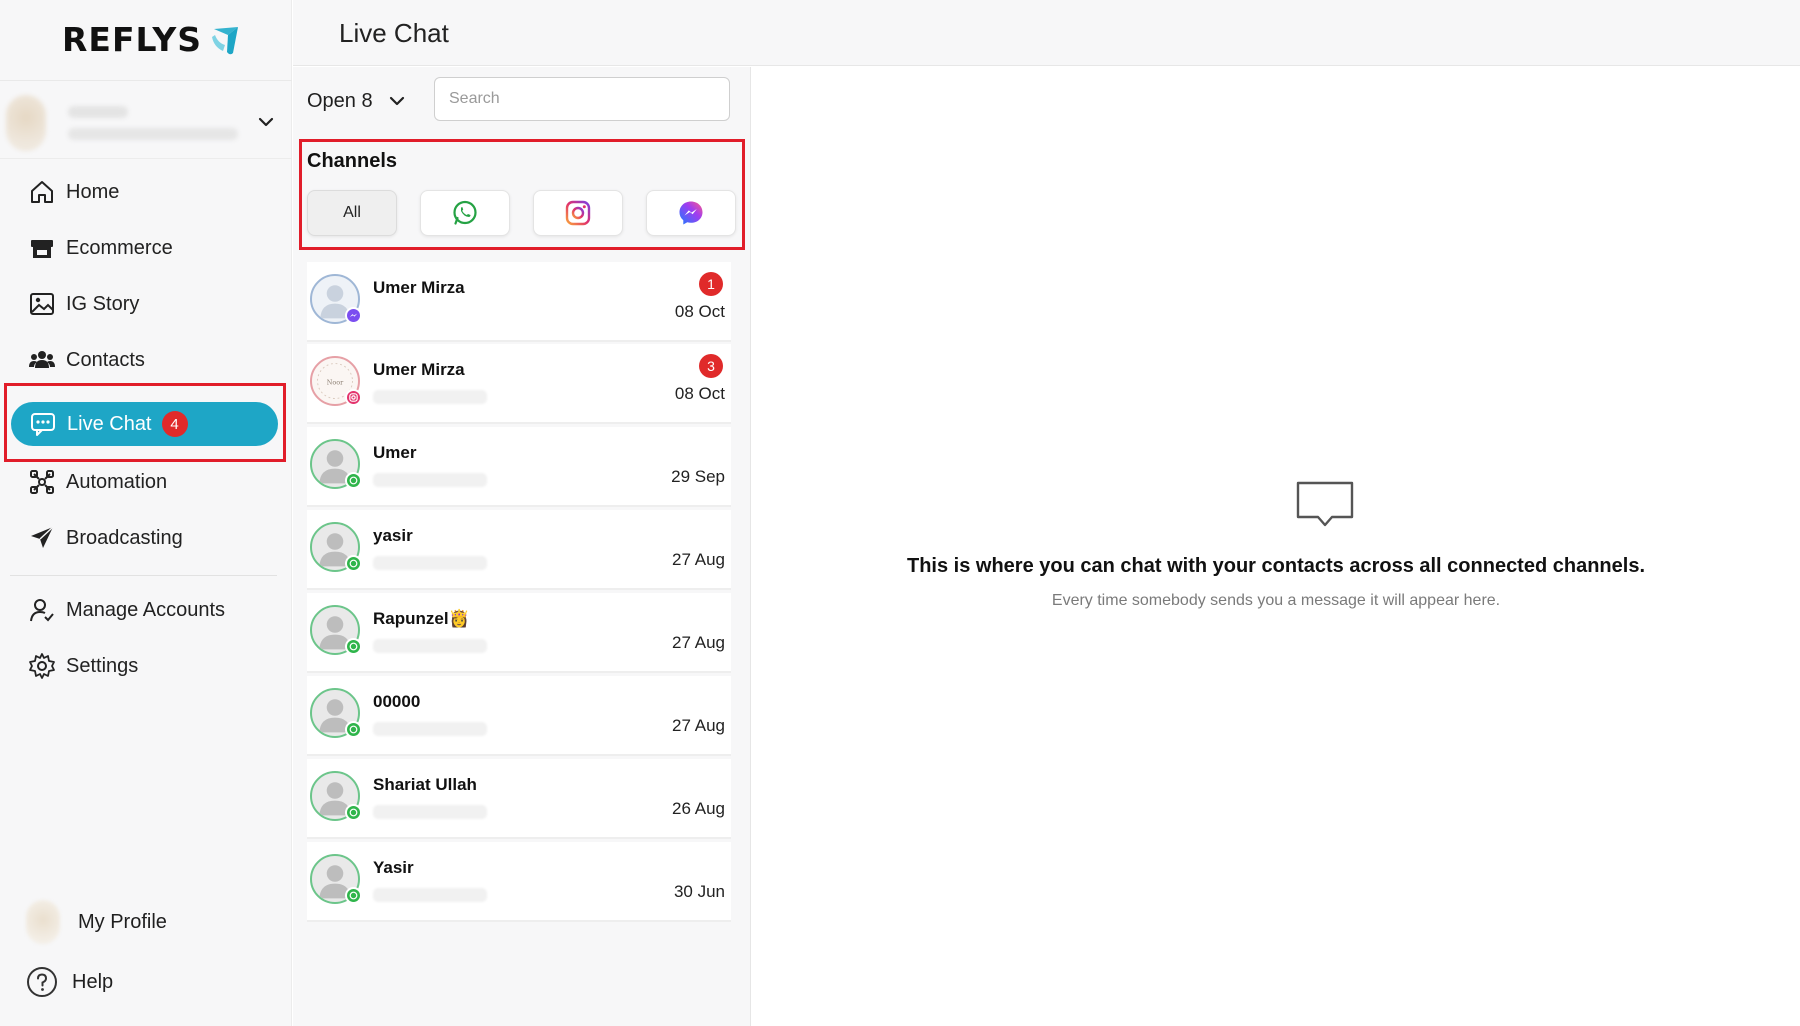 The width and height of the screenshot is (1800, 1026). What do you see at coordinates (698, 808) in the screenshot?
I see `conversation-date: 26 Aug` at bounding box center [698, 808].